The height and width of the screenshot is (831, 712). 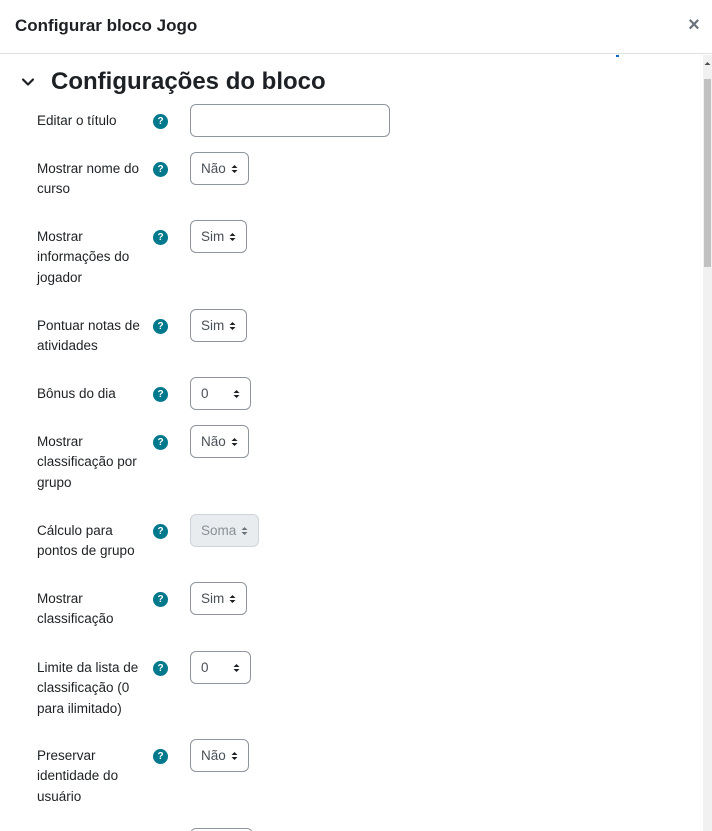 I want to click on section-toggle: Configurações do bloco, so click(x=173, y=82).